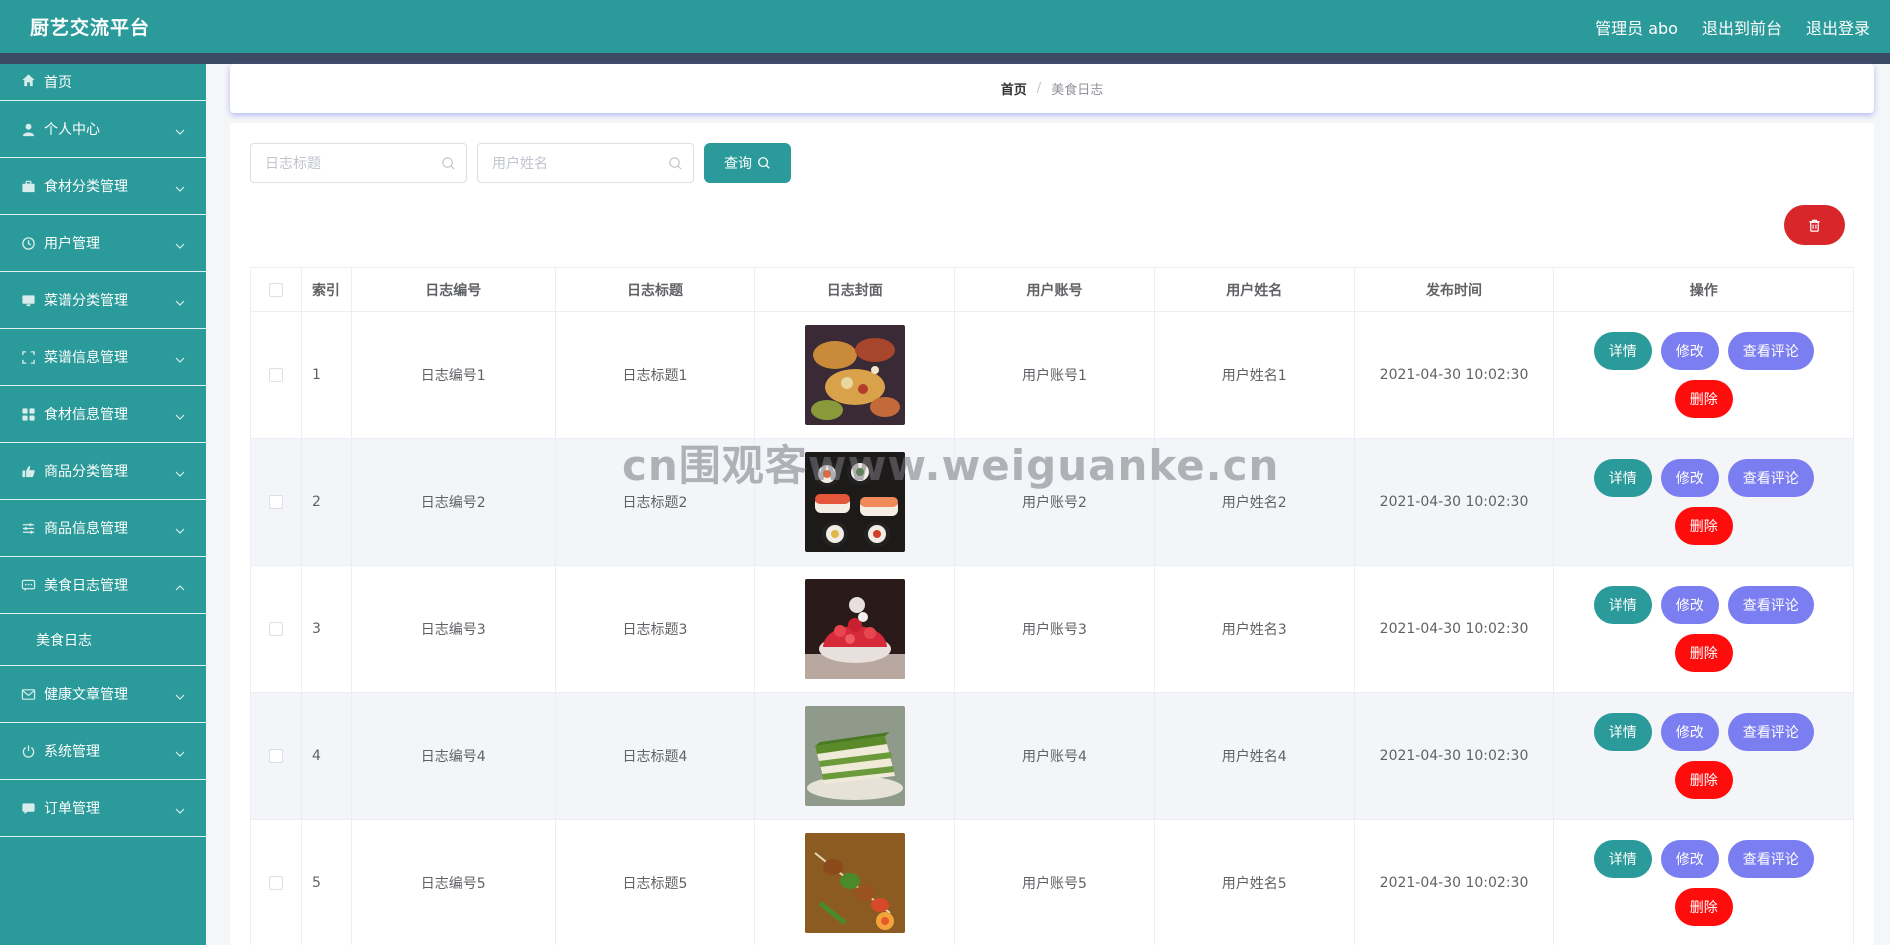  What do you see at coordinates (454, 882) in the screenshot?
I see `row-log-no: 日志编号5` at bounding box center [454, 882].